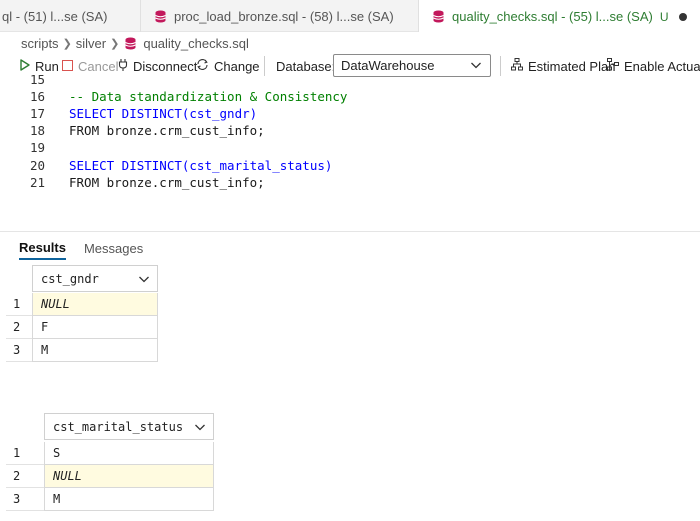 This screenshot has width=700, height=521. Describe the element at coordinates (37, 182) in the screenshot. I see `line-number: 21` at that location.